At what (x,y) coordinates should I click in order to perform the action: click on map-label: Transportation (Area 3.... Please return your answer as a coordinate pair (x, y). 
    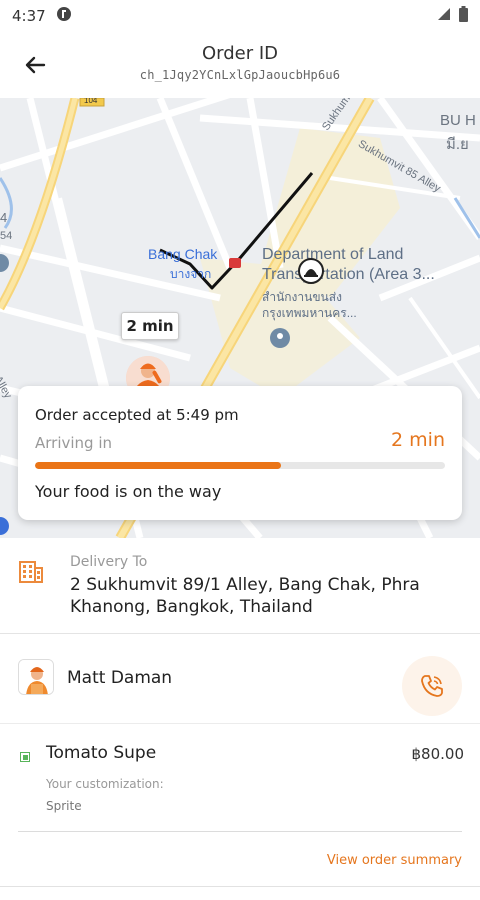
    Looking at the image, I should click on (348, 274).